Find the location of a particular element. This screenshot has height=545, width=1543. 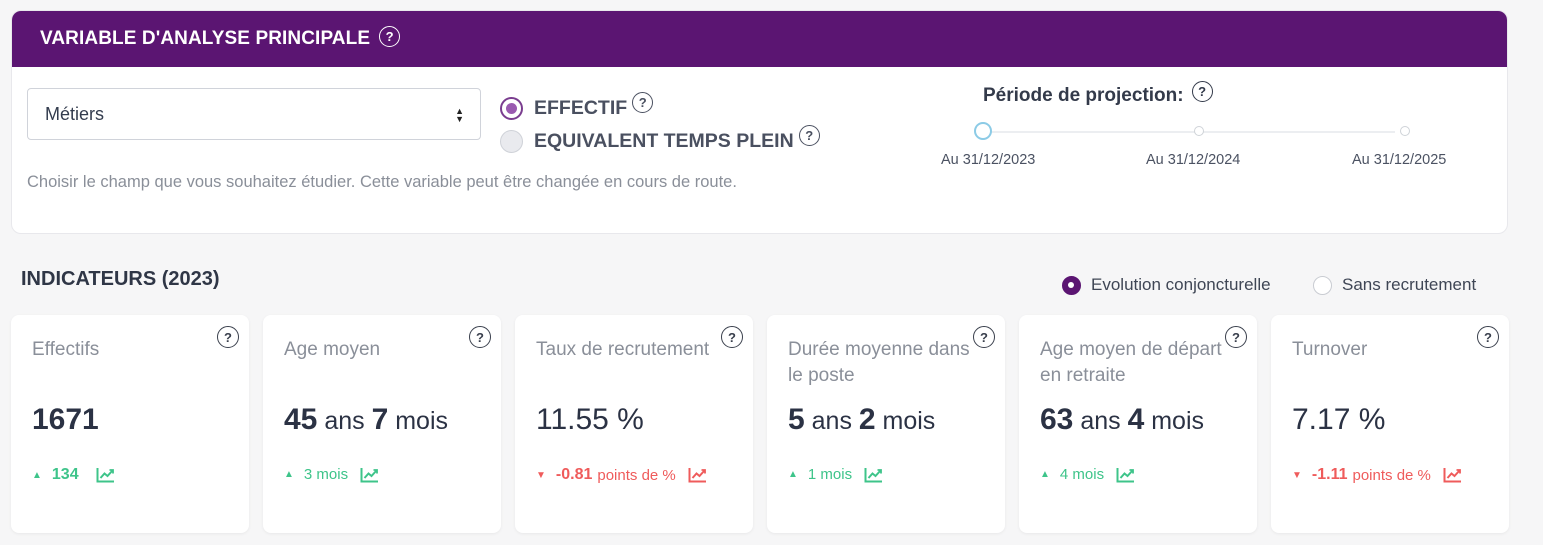

indicator-delta: ▲ 3 mois is located at coordinates (331, 474).